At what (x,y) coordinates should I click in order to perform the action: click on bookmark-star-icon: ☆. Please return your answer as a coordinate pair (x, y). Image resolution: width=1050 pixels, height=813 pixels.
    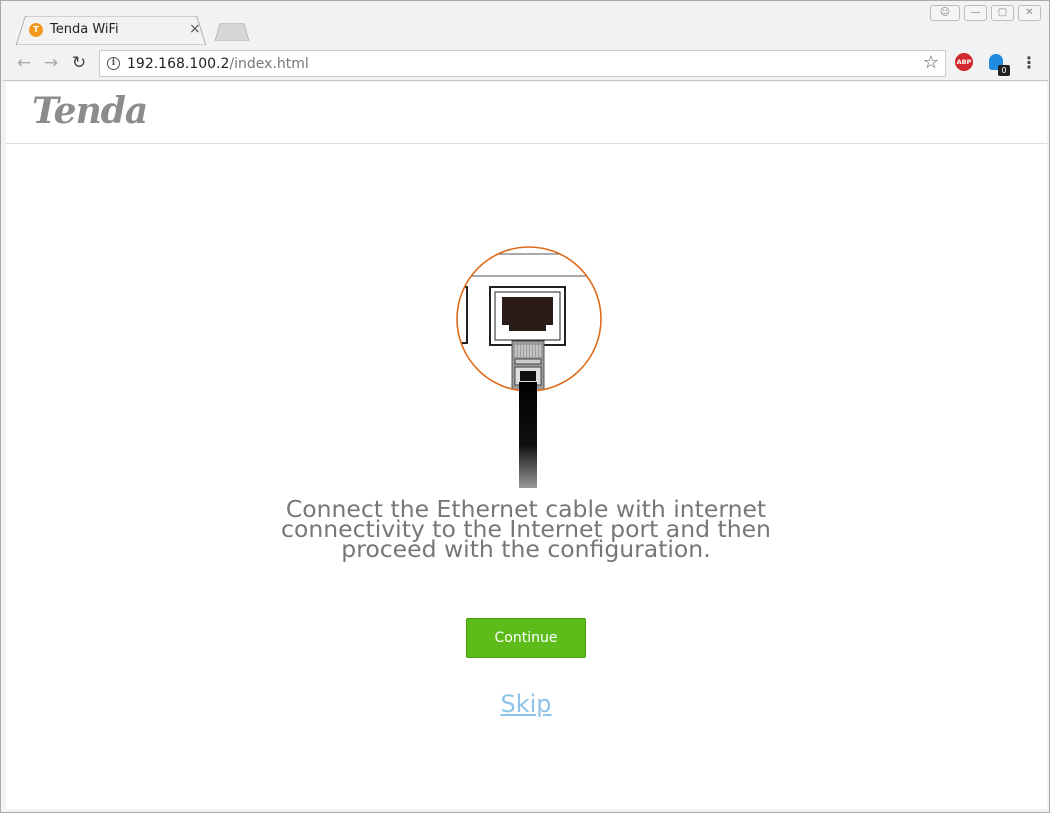
    Looking at the image, I should click on (931, 63).